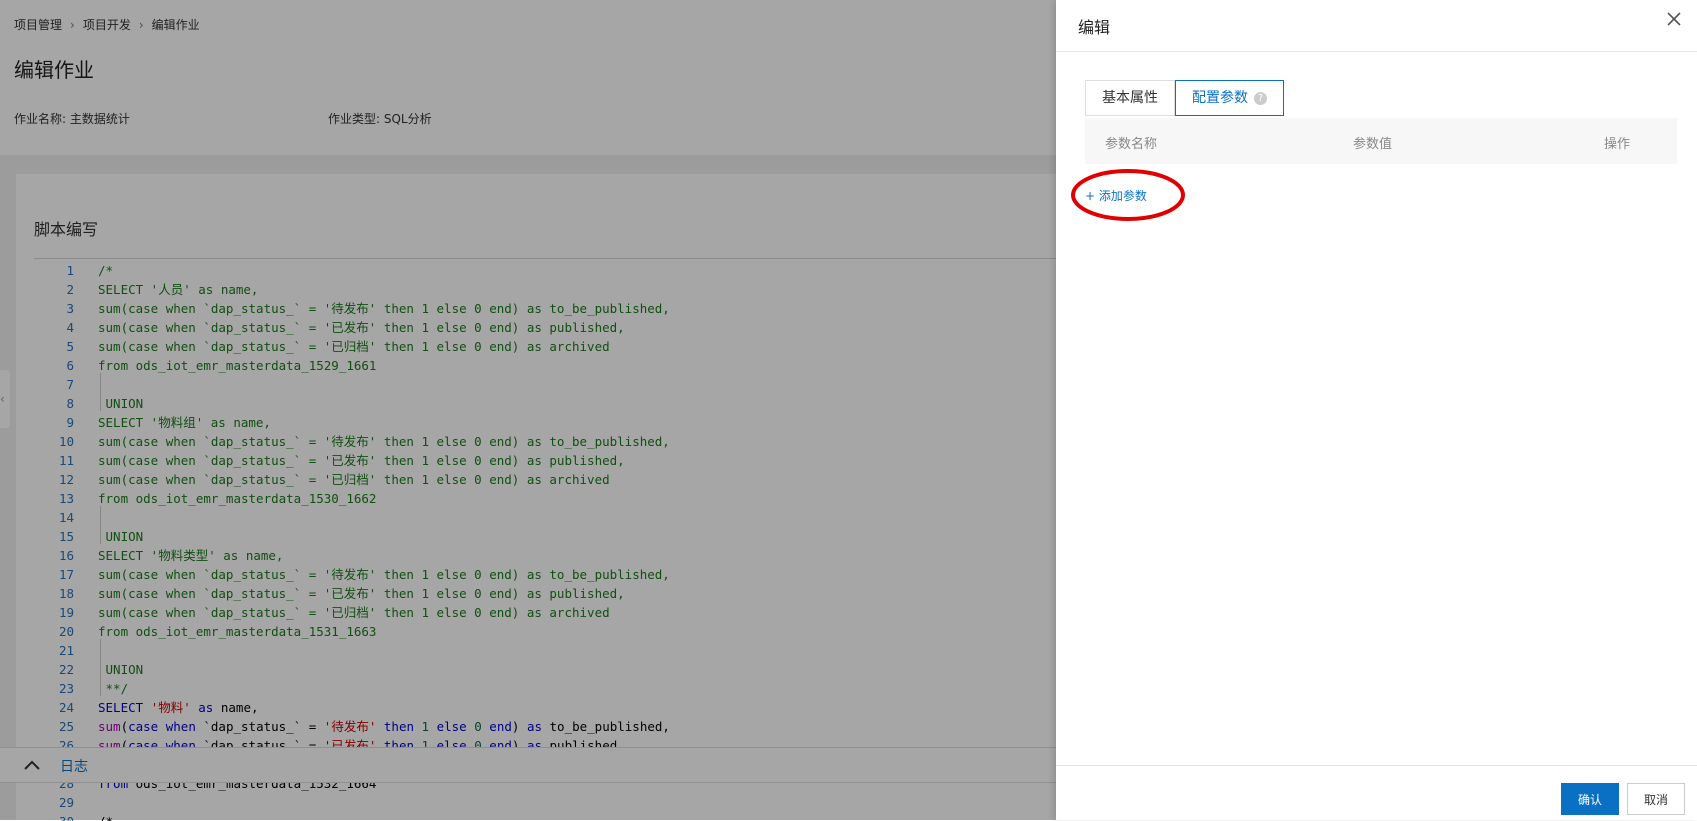 This screenshot has height=821, width=1697. I want to click on tab-config-params: 配置参数?, so click(1229, 98).